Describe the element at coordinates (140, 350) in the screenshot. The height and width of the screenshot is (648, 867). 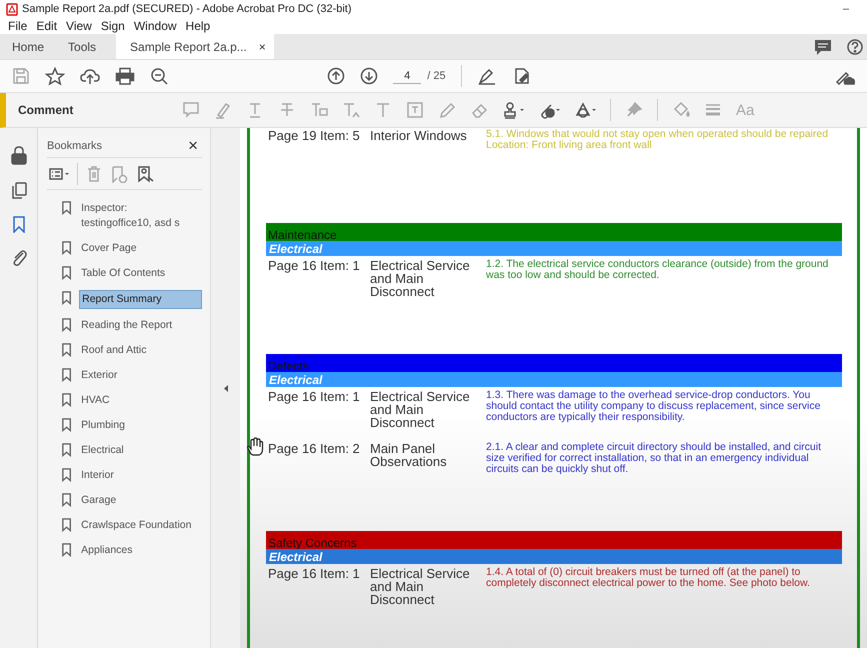
I see `bookmark-item: Roof and Attic` at that location.